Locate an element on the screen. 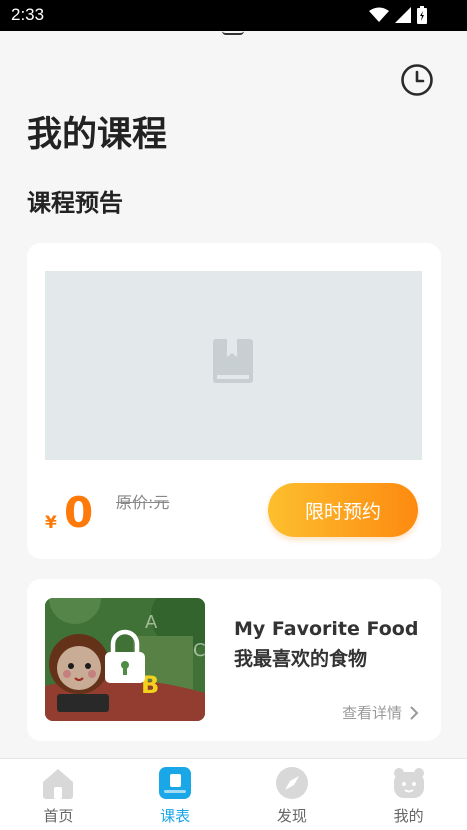  status-icons is located at coordinates (398, 15).